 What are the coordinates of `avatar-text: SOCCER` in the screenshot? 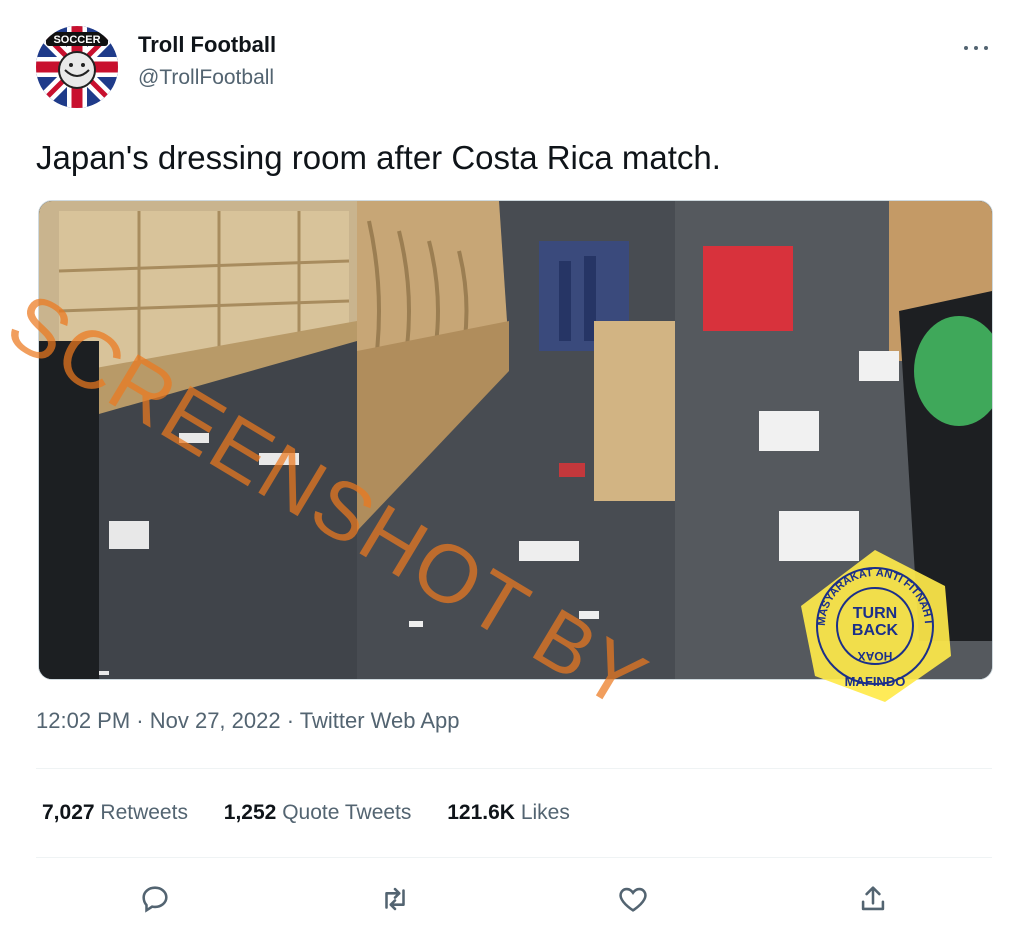 It's located at (76, 40).